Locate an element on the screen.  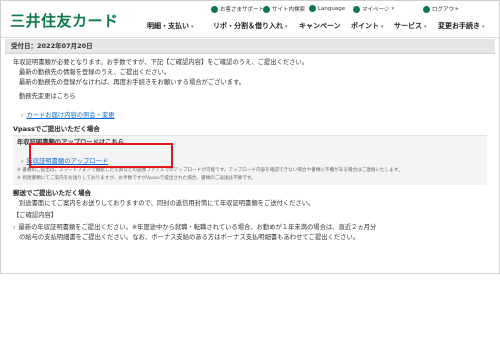
language-link: Language is located at coordinates (327, 8).